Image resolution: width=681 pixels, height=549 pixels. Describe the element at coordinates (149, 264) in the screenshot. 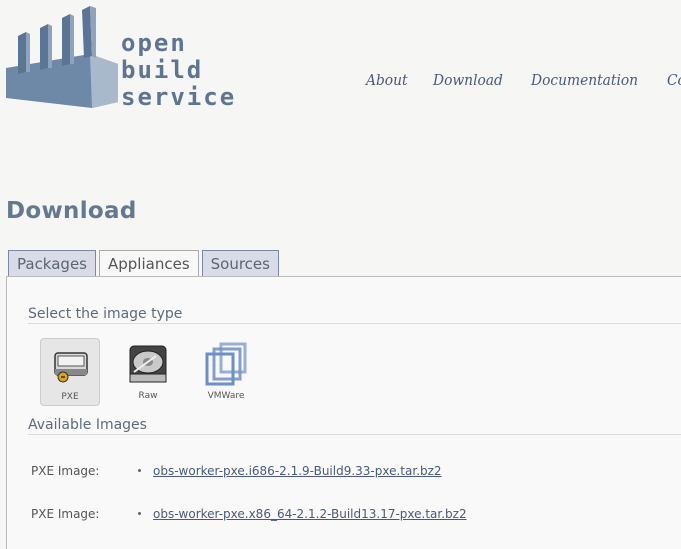

I see `tab-appliances: Appliances` at that location.